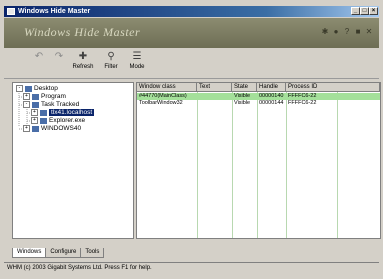 The height and width of the screenshot is (279, 383). I want to click on tree-node-program: + Program, so click(44, 97).